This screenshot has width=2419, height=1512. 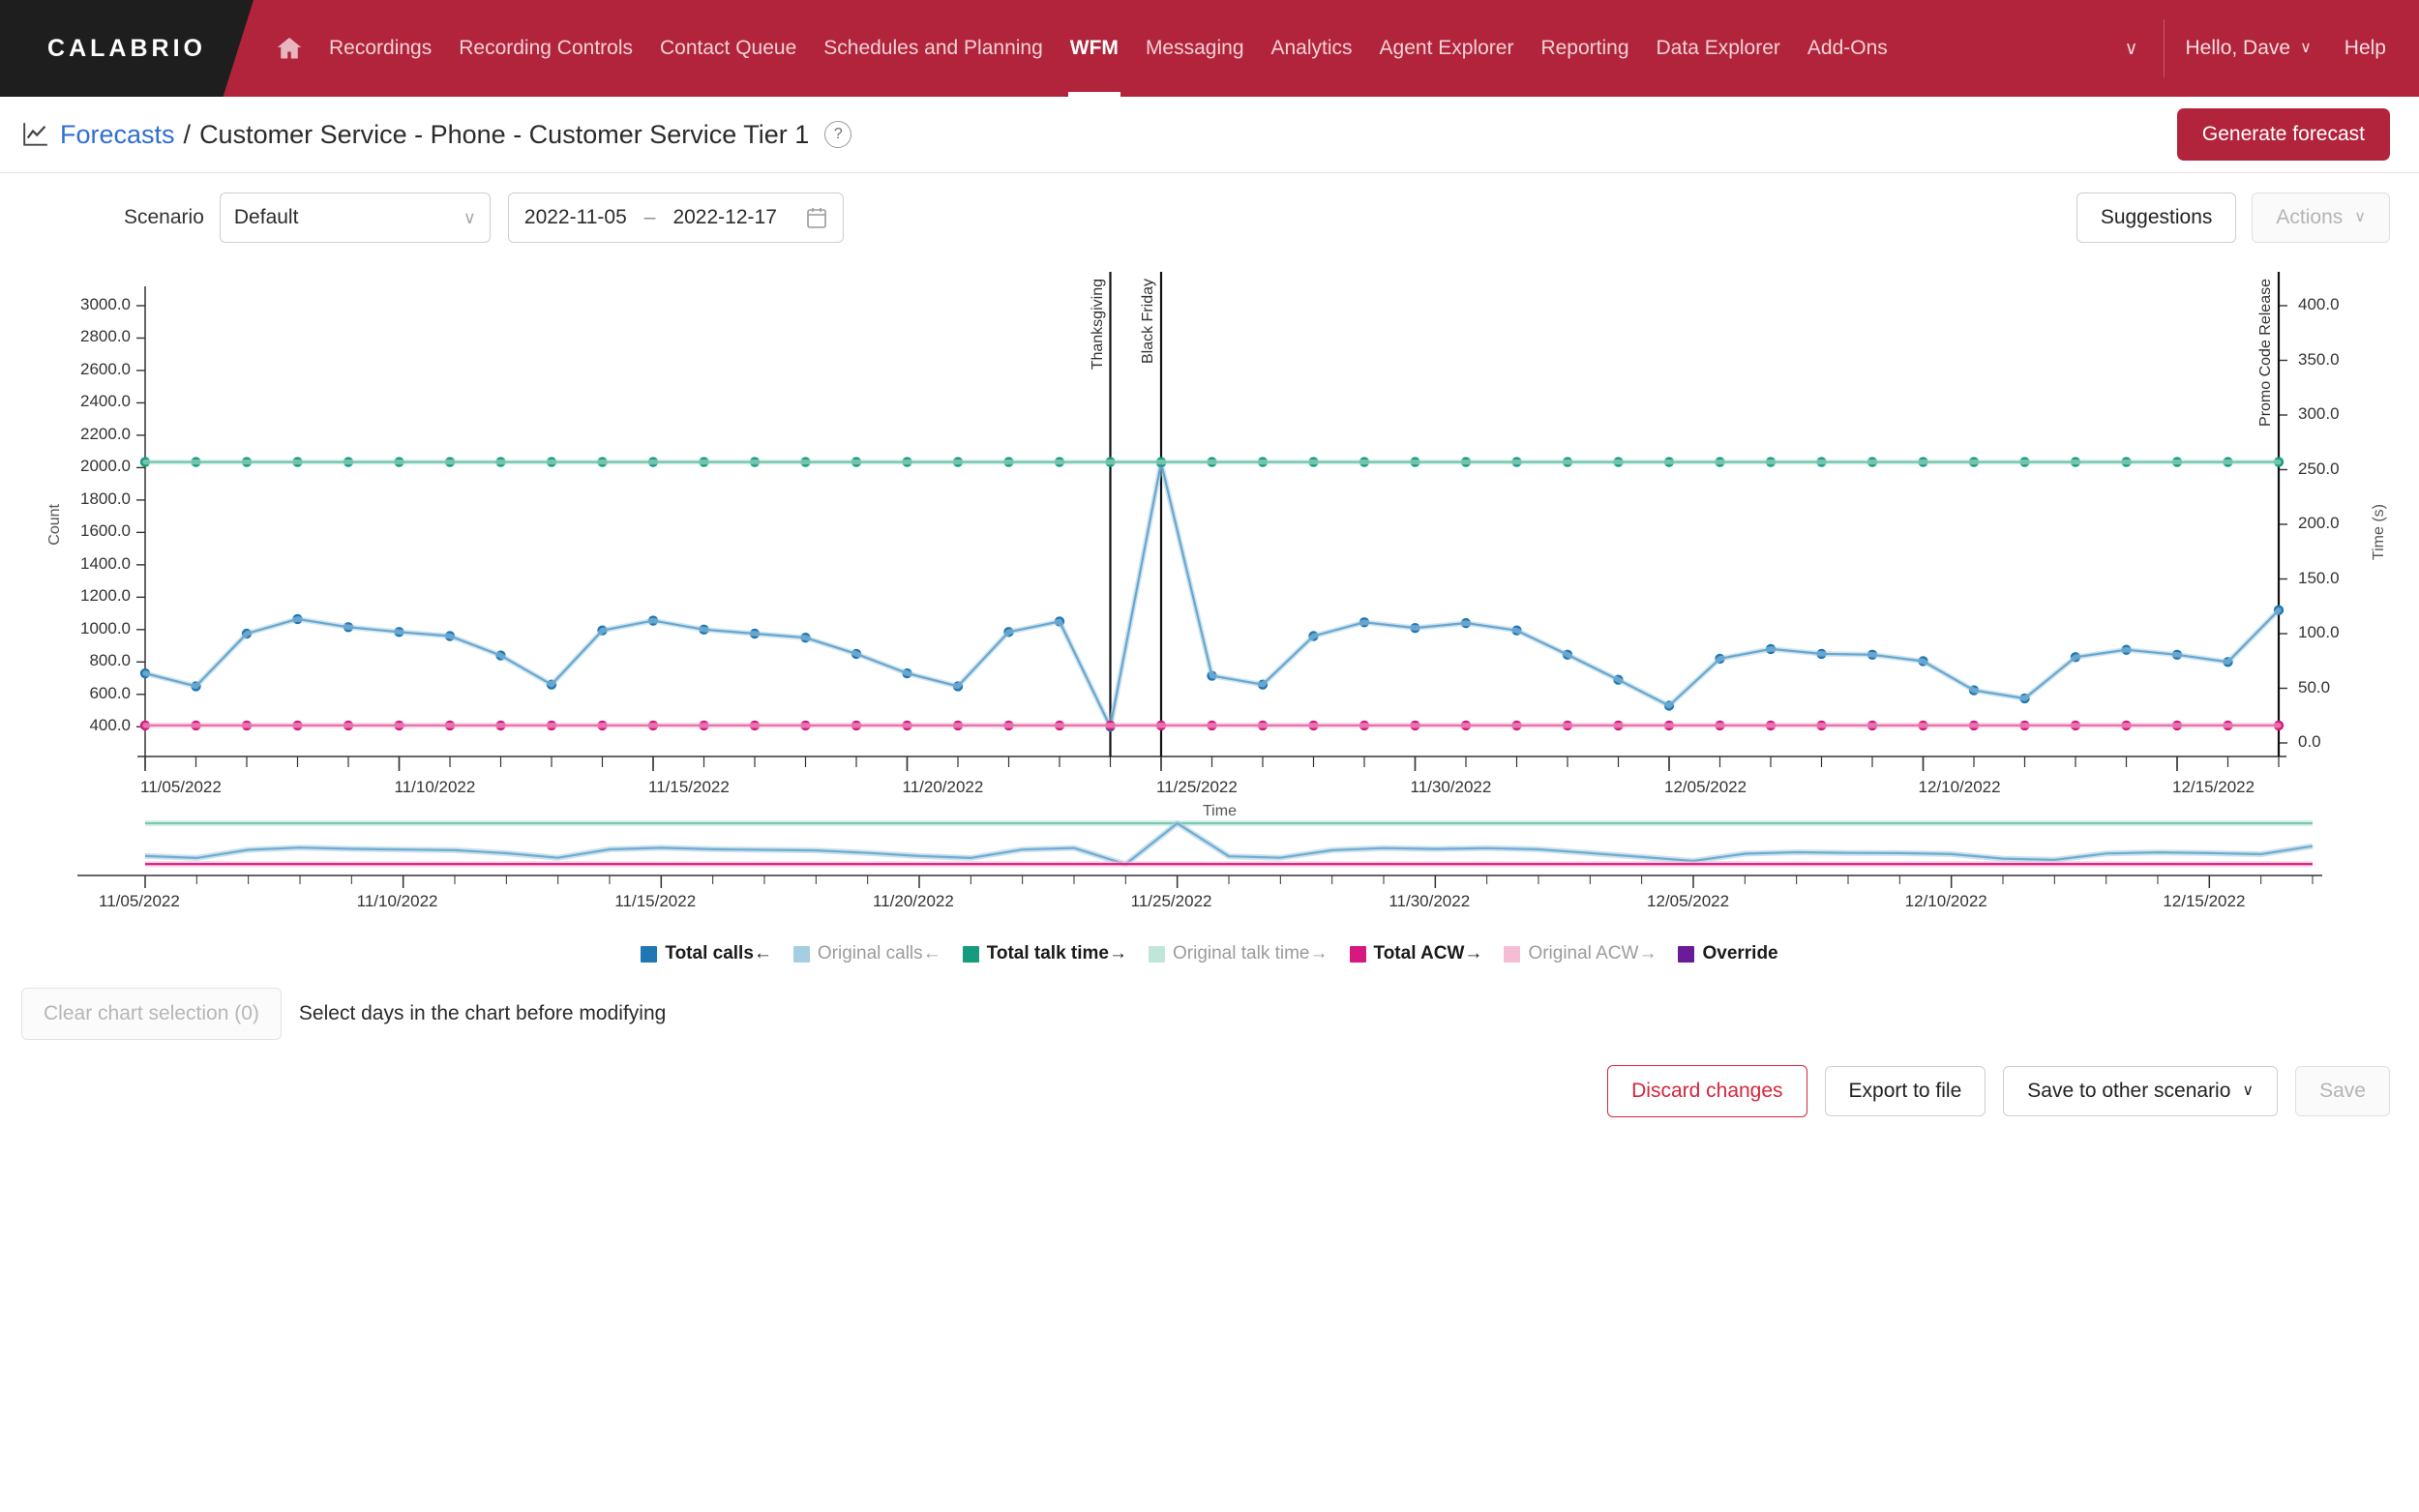 I want to click on home-icon, so click(x=290, y=49).